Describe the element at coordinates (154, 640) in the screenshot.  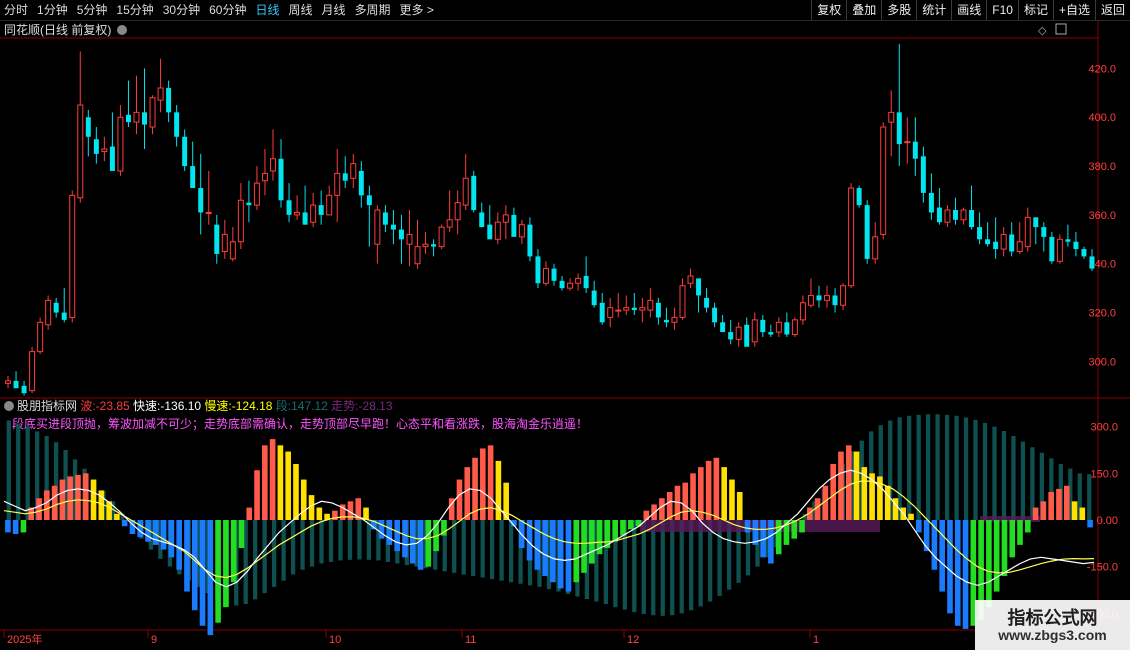
I see `date-tick-label: 9` at that location.